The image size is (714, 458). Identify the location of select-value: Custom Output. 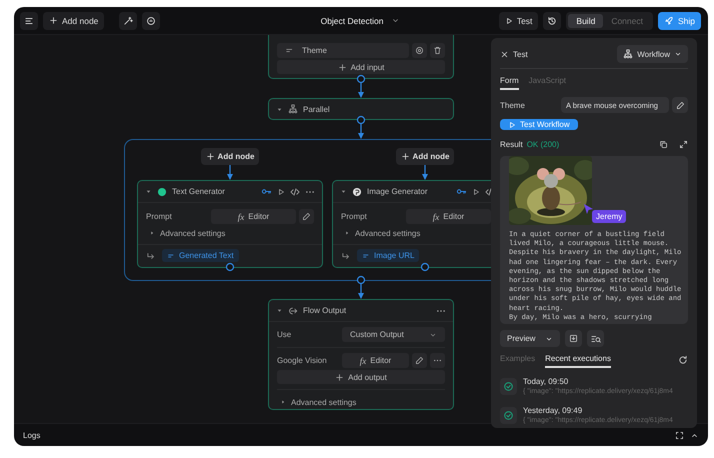
(377, 334).